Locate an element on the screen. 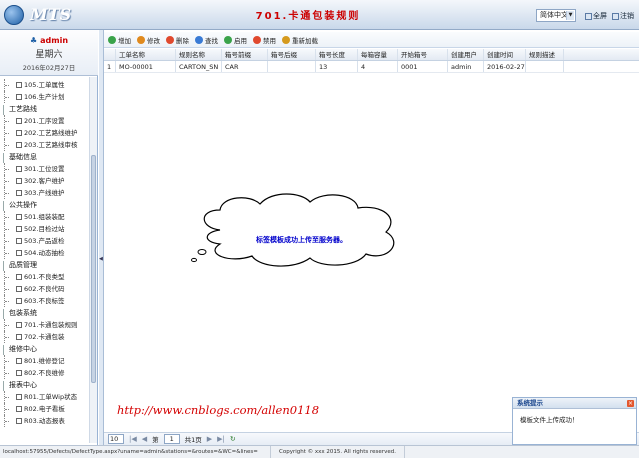 The image size is (639, 458). page-total: 共1页 is located at coordinates (193, 440).